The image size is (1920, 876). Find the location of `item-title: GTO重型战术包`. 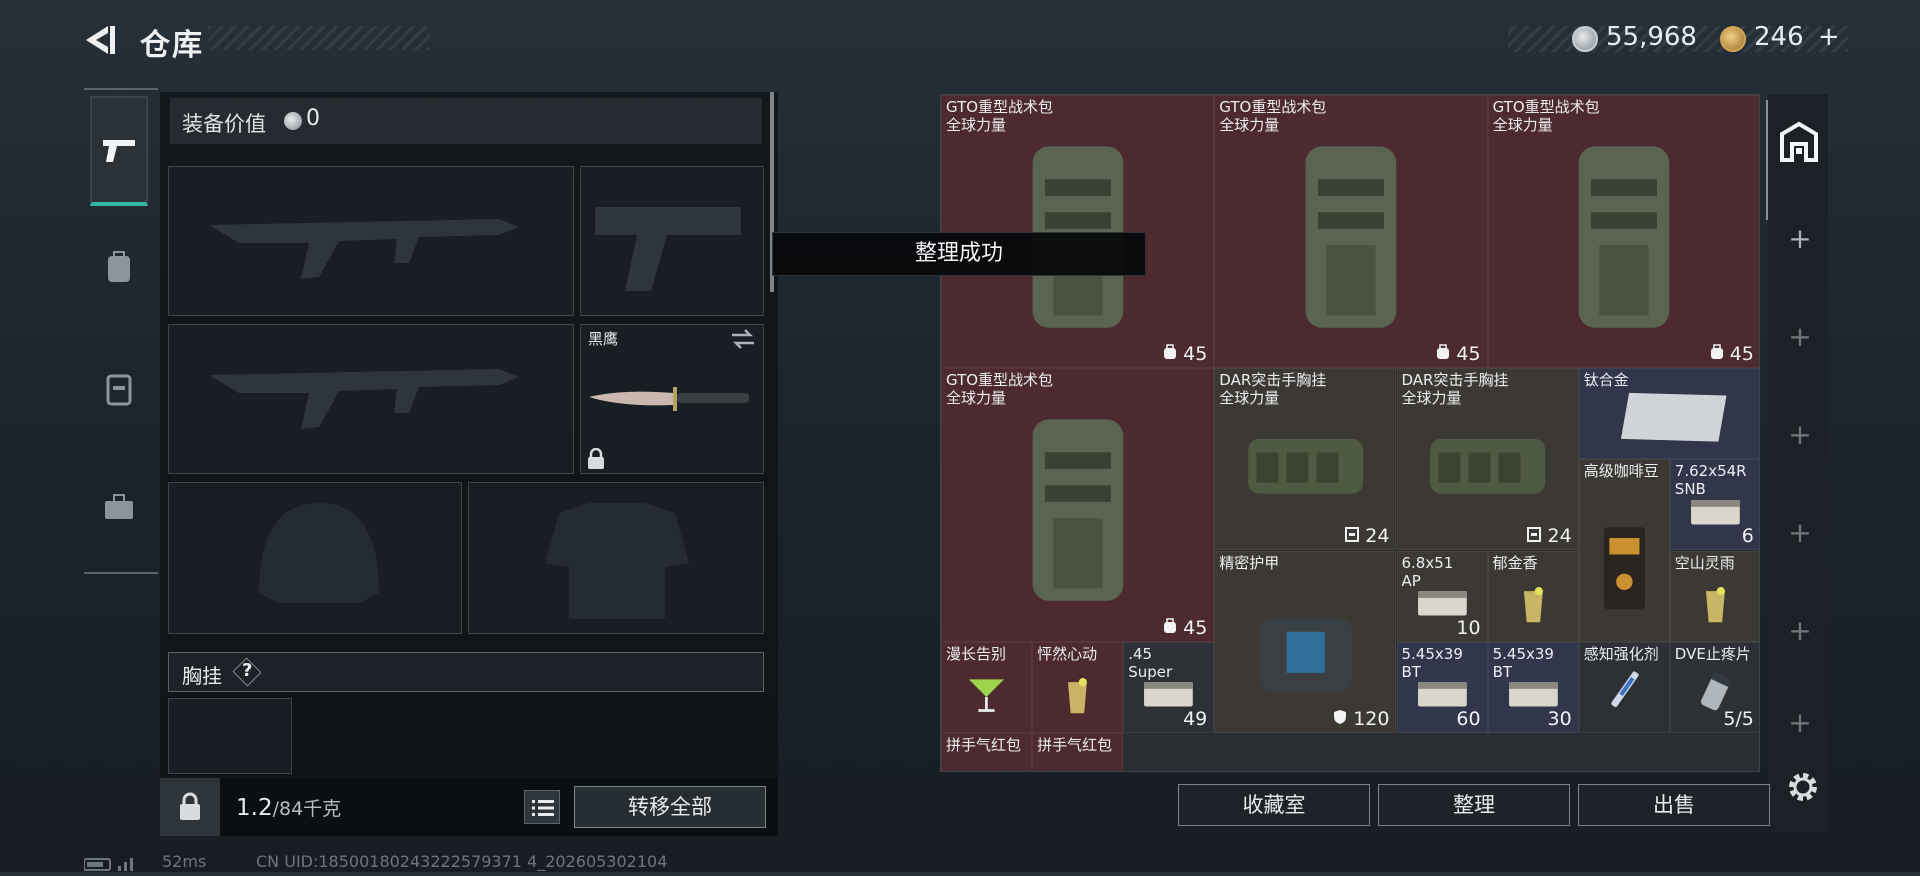

item-title: GTO重型战术包 is located at coordinates (1273, 107).